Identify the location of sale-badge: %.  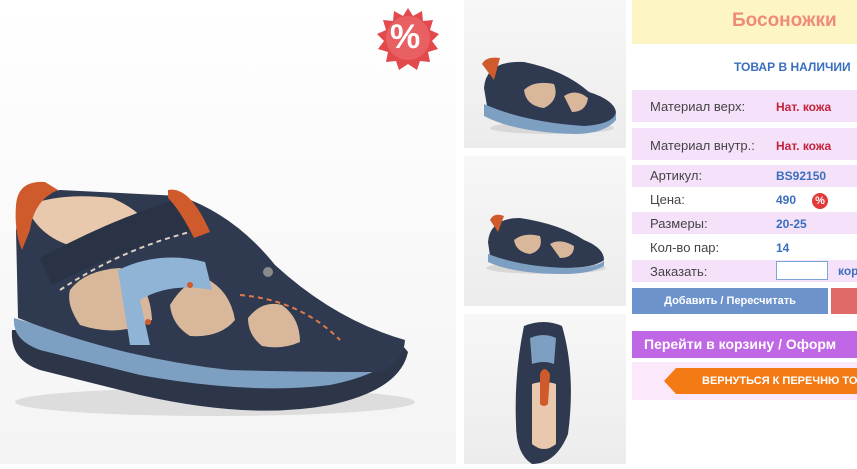
(408, 38).